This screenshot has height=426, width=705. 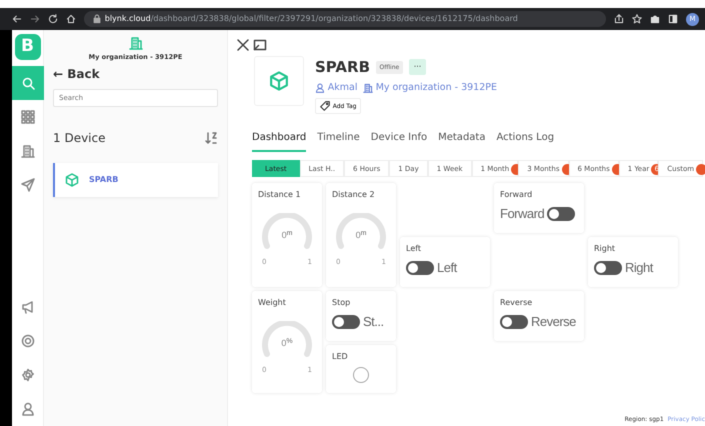 What do you see at coordinates (637, 19) in the screenshot?
I see `star-icon` at bounding box center [637, 19].